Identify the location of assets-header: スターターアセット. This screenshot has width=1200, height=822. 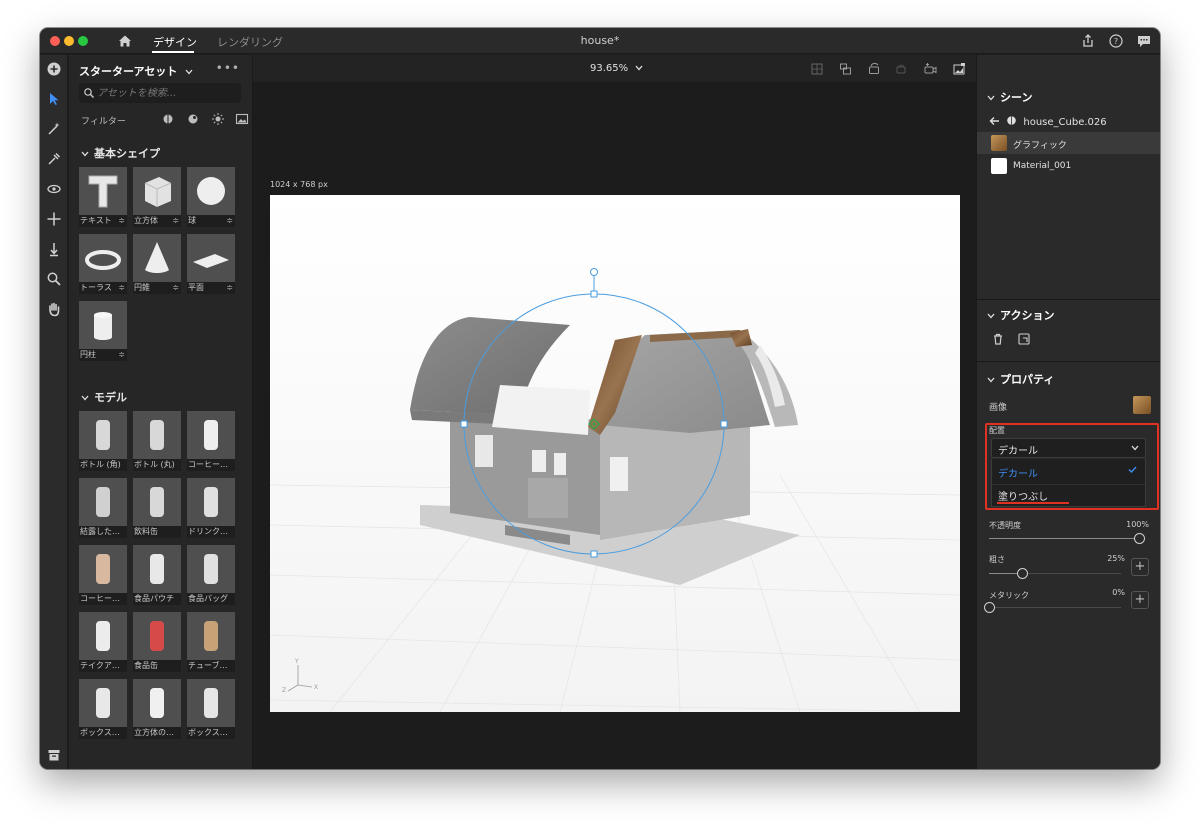
(136, 71).